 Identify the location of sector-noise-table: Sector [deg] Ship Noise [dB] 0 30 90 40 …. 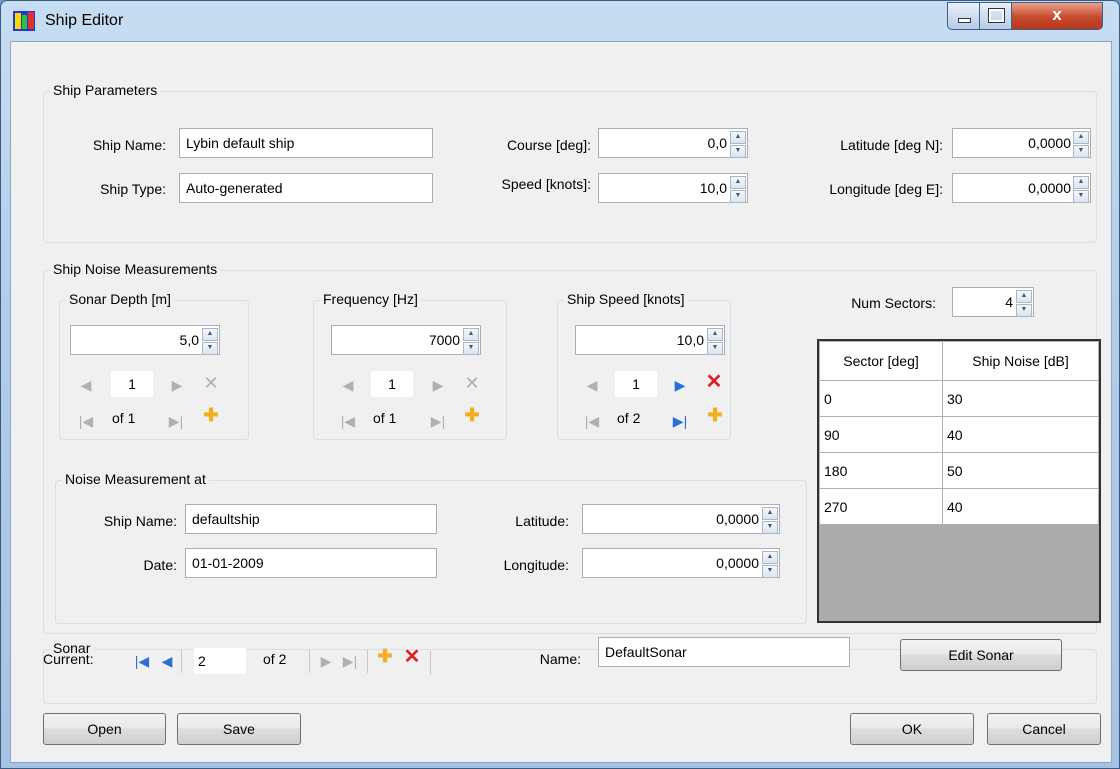
(959, 481).